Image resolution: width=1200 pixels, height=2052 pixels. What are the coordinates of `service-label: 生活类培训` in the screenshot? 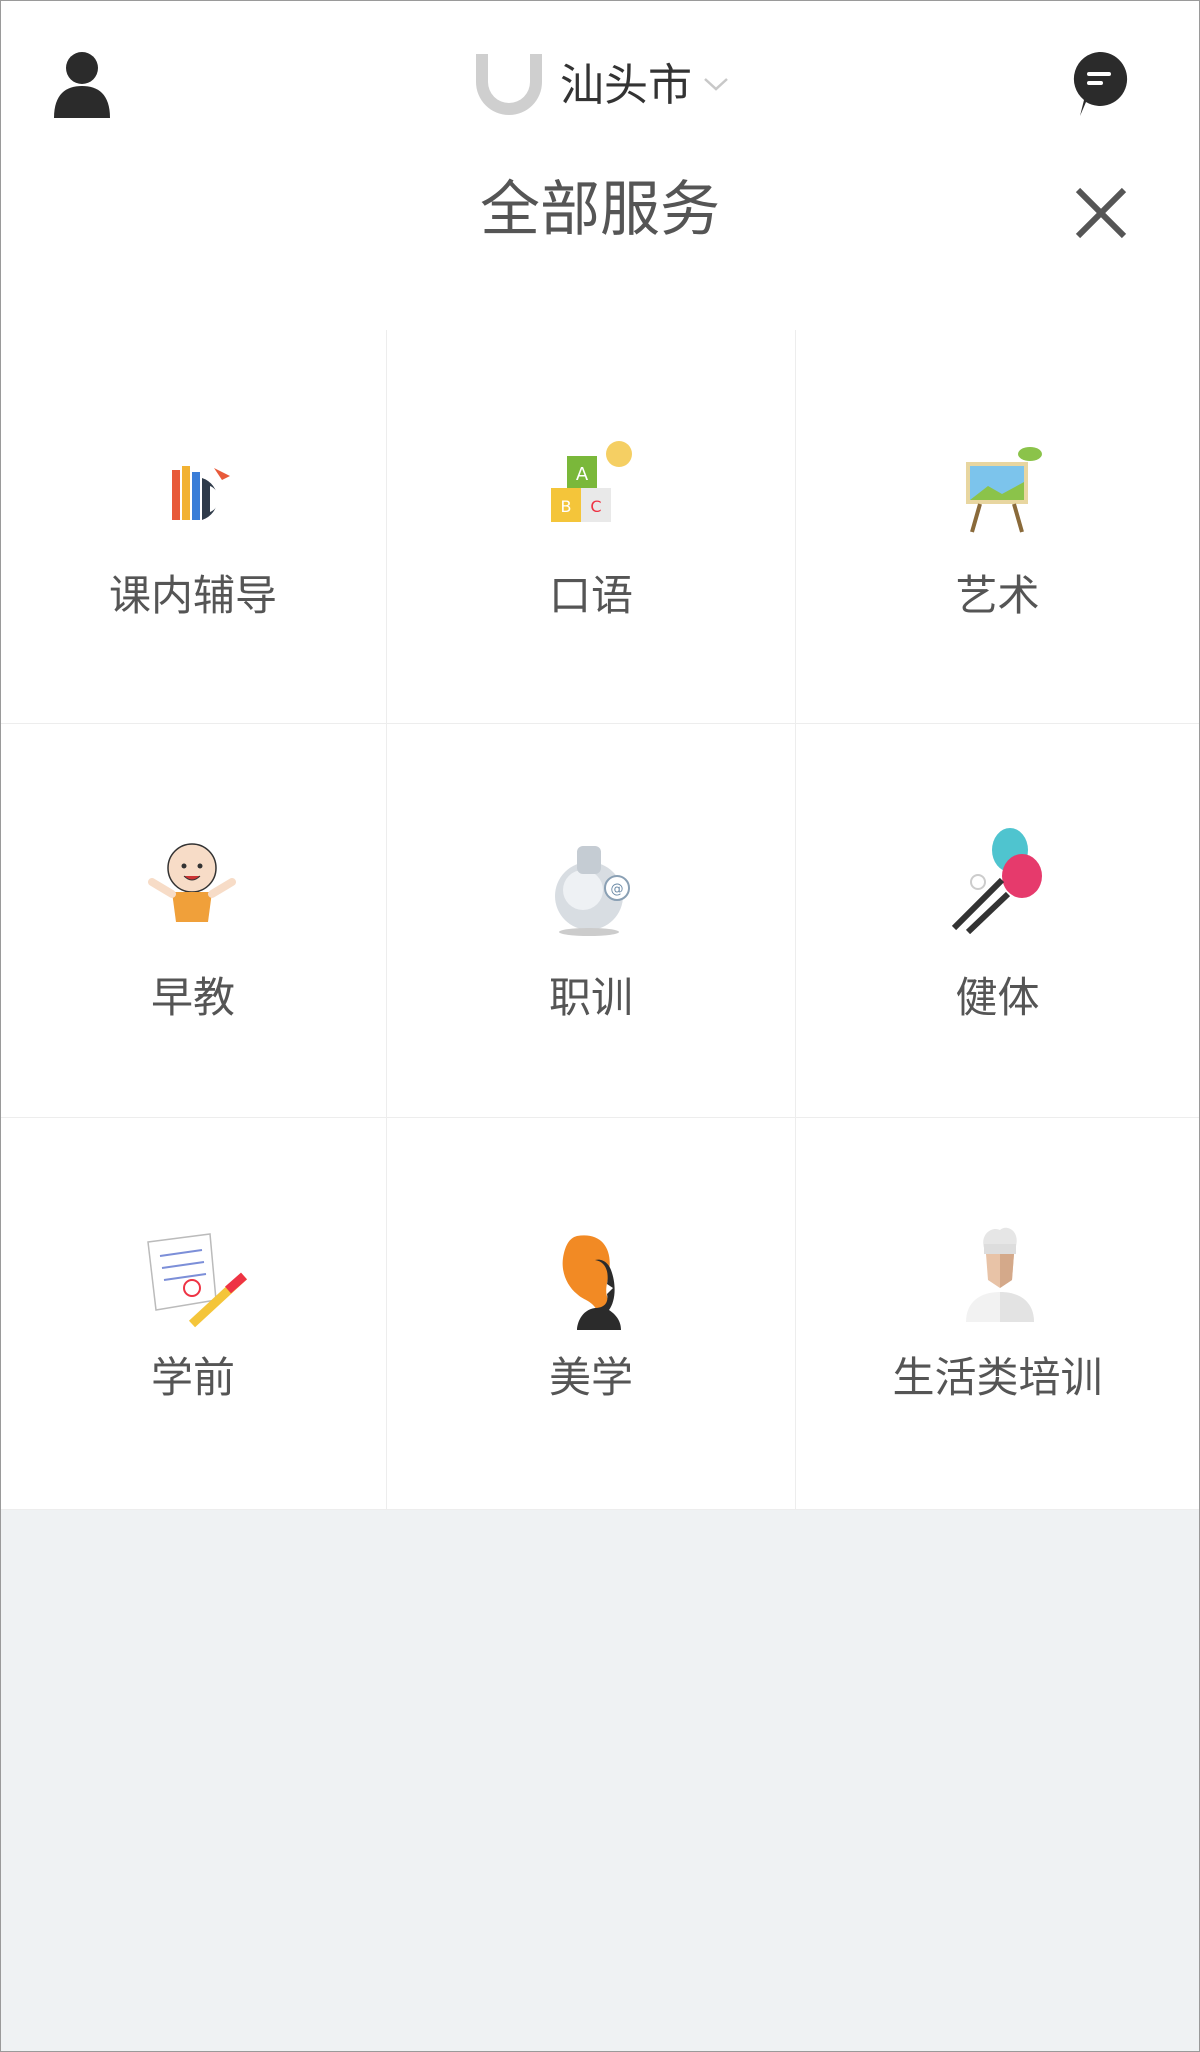 It's located at (997, 1377).